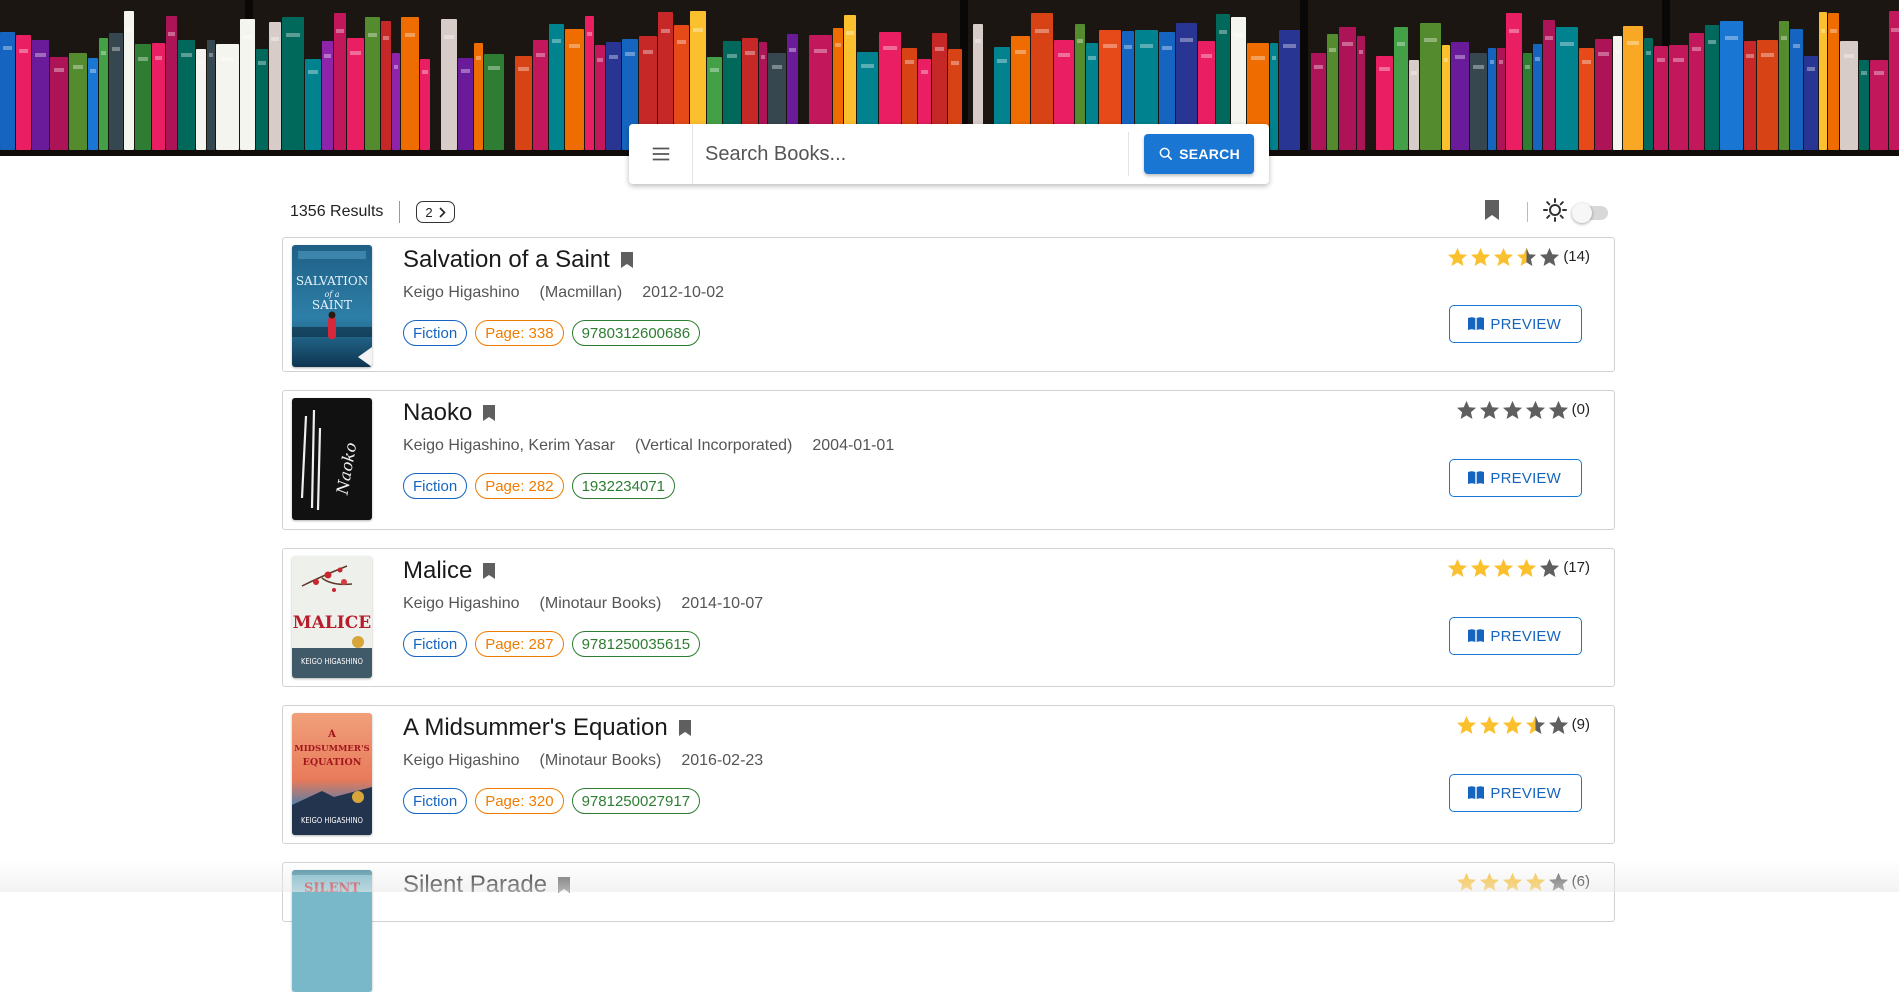 This screenshot has width=1899, height=992. Describe the element at coordinates (1304, 78) in the screenshot. I see `shelf-post` at that location.